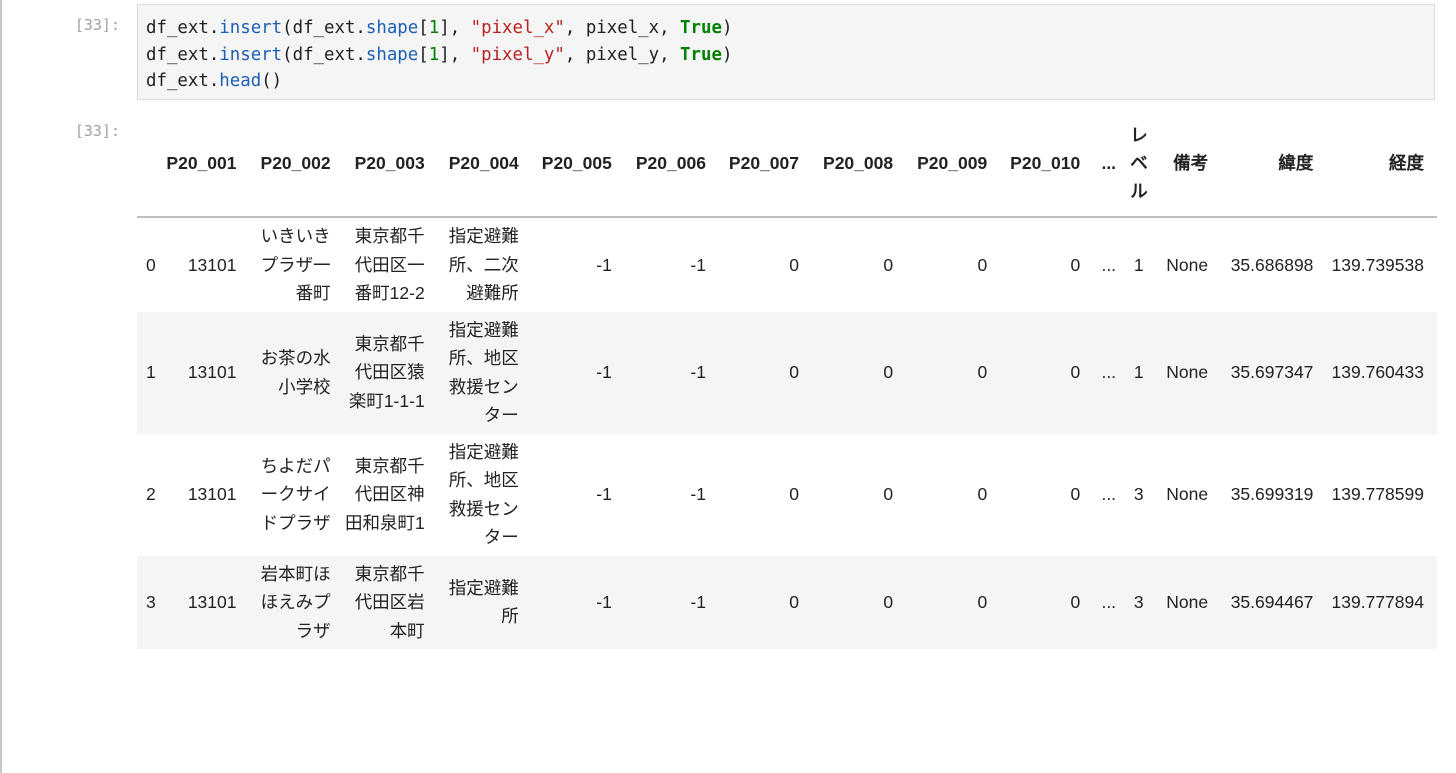 The image size is (1456, 773). I want to click on table-cell: いきいきプラザ一番町, so click(295, 264).